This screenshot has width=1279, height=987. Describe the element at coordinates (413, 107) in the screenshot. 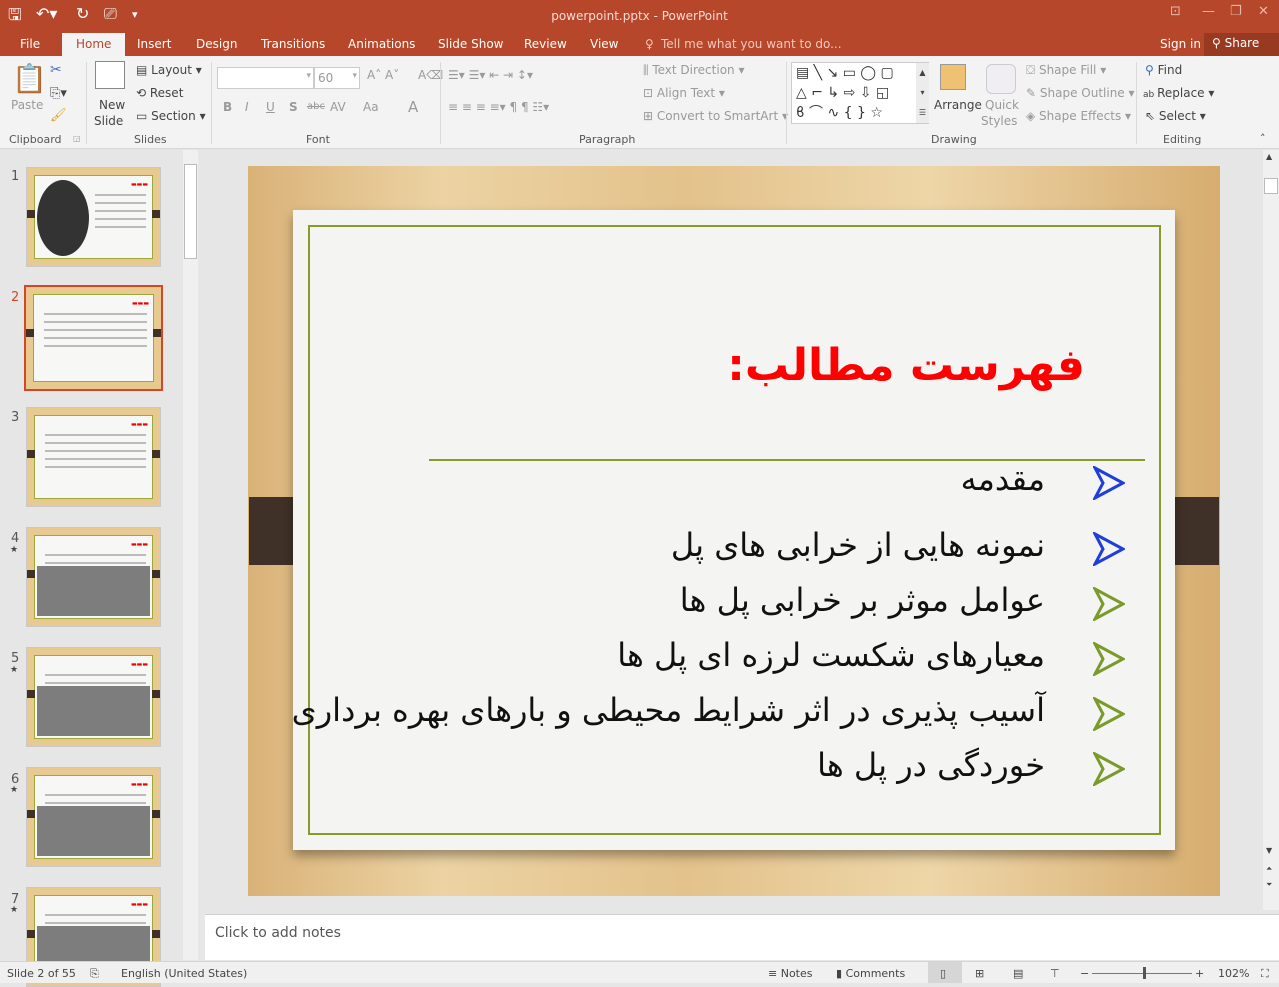

I see `font-color-button: A` at that location.